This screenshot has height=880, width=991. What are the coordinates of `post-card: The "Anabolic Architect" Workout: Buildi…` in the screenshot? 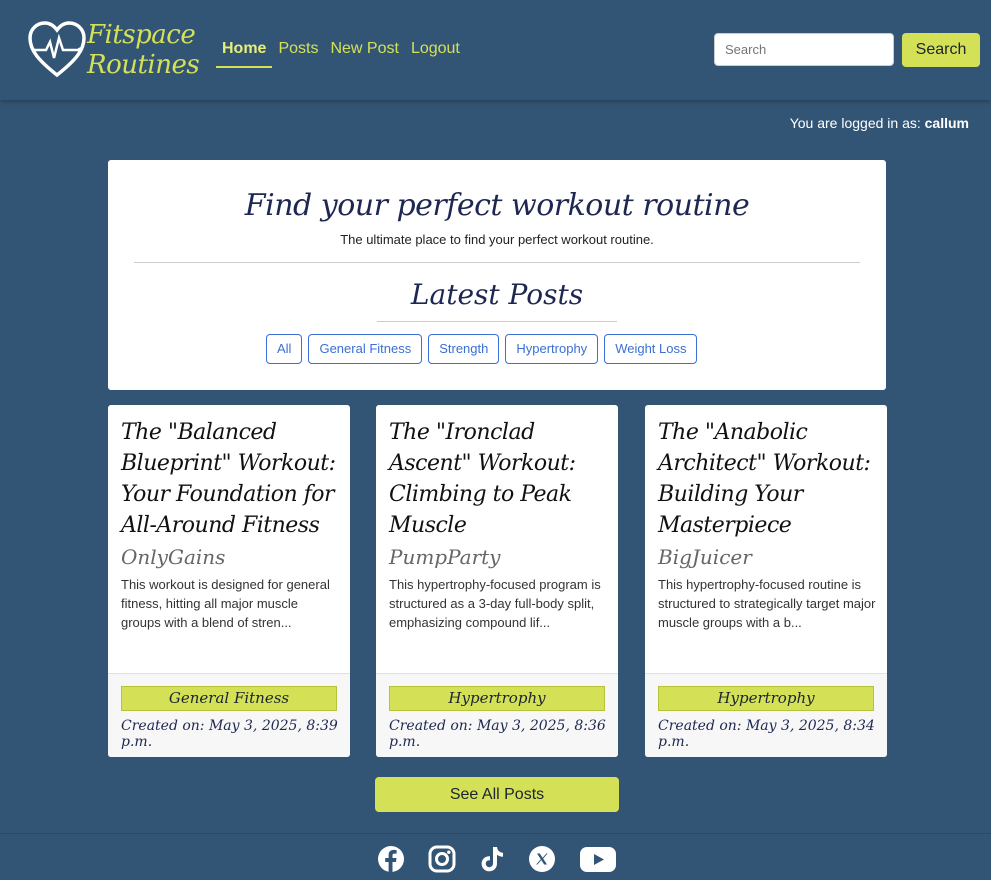 It's located at (766, 581).